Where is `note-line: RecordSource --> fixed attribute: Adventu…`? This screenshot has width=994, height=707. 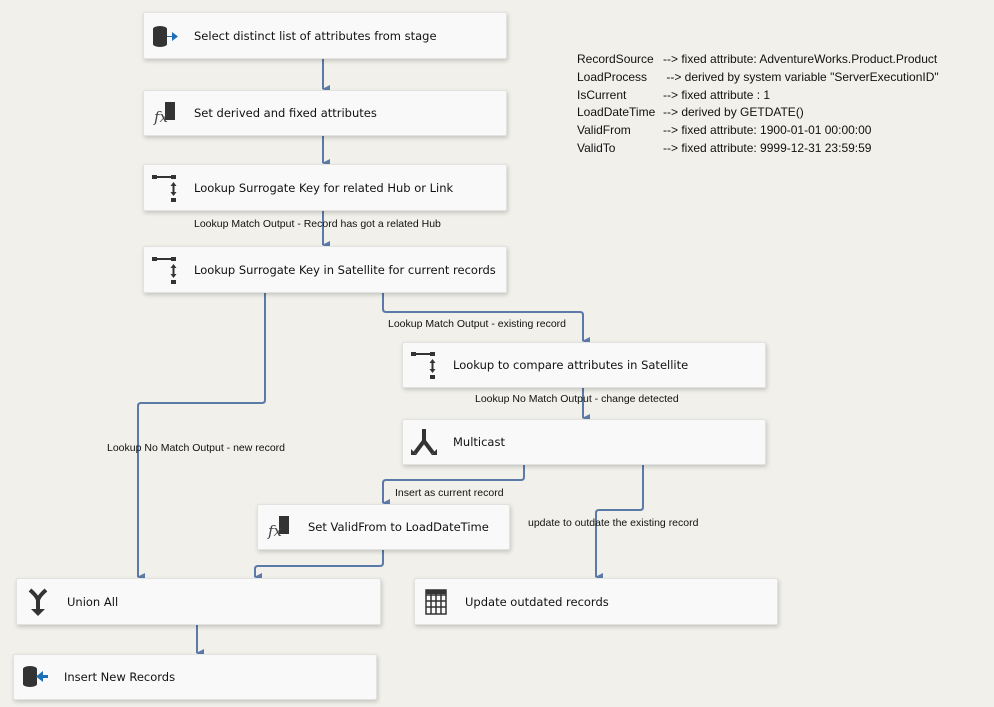
note-line: RecordSource --> fixed attribute: Adventu… is located at coordinates (757, 59).